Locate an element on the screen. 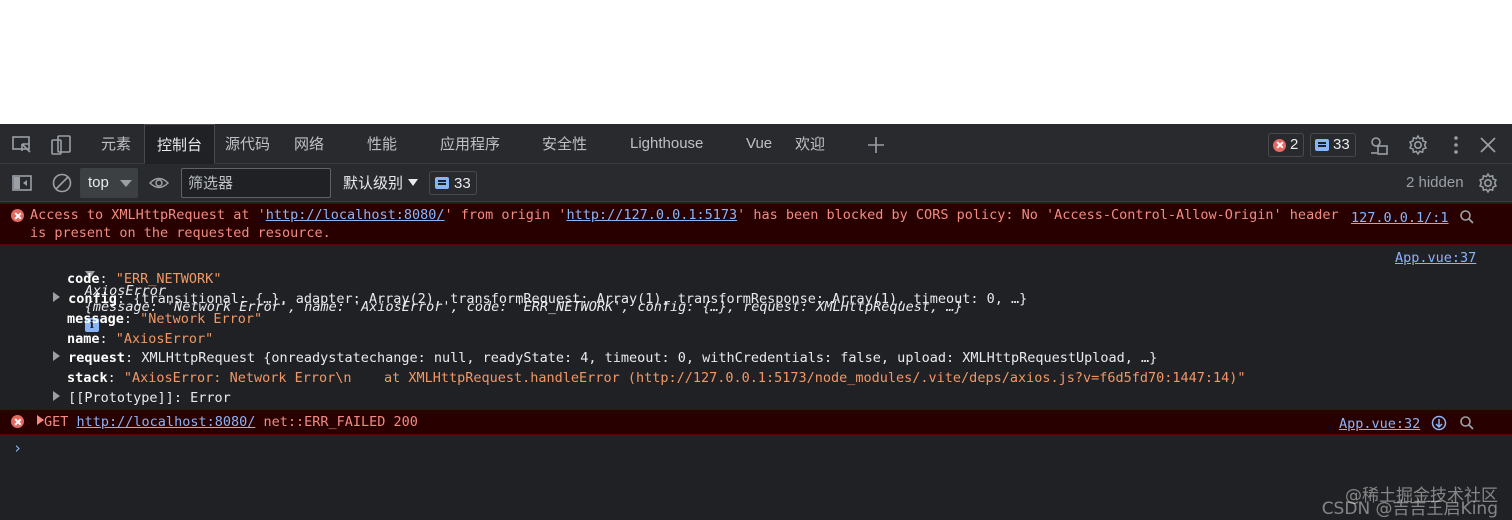 This screenshot has height=520, width=1512. context-selector: top is located at coordinates (109, 183).